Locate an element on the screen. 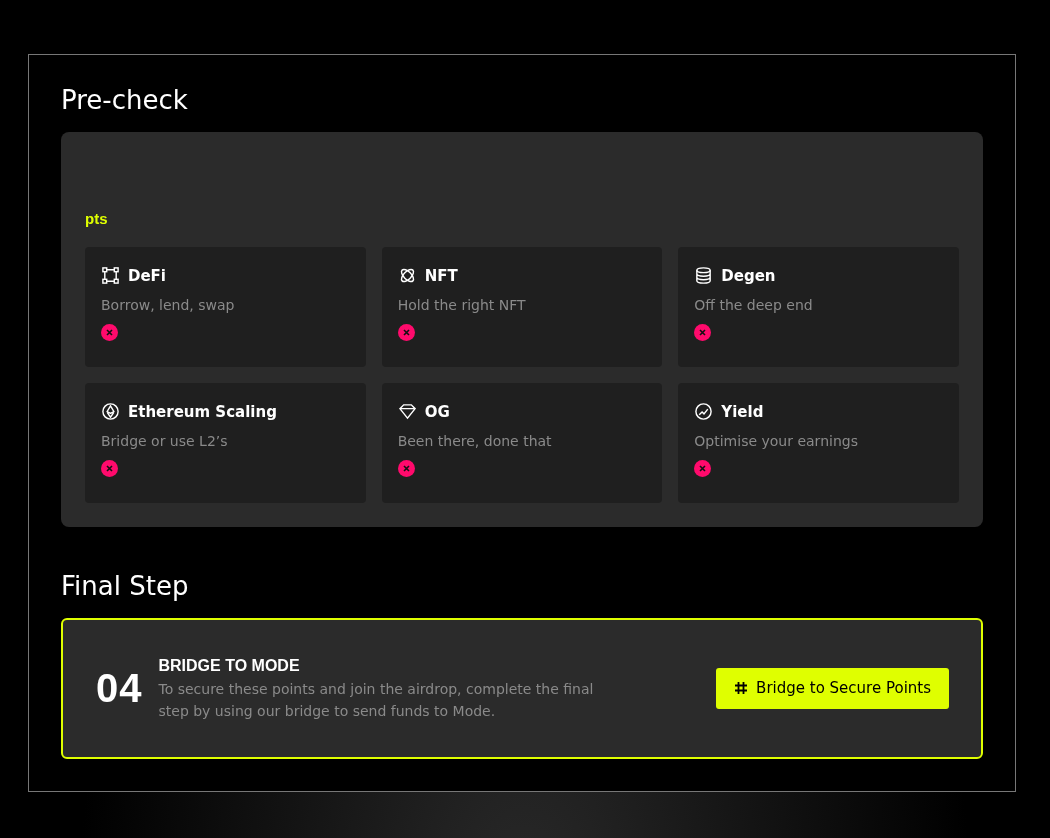 The width and height of the screenshot is (1050, 838). category-title: NFT is located at coordinates (441, 276).